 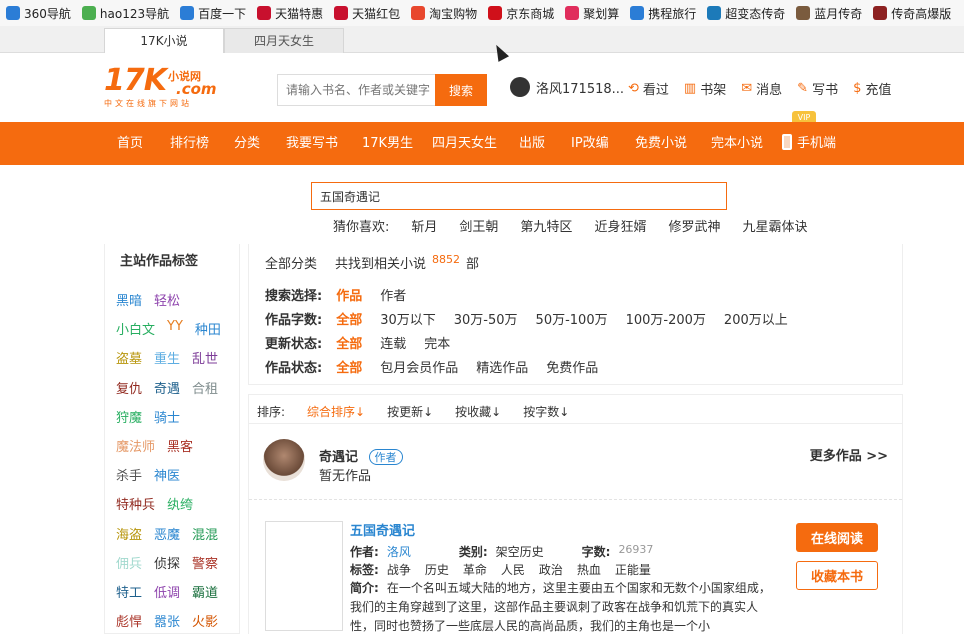 What do you see at coordinates (444, 13) in the screenshot?
I see `bookmark-item: 淘宝购物` at bounding box center [444, 13].